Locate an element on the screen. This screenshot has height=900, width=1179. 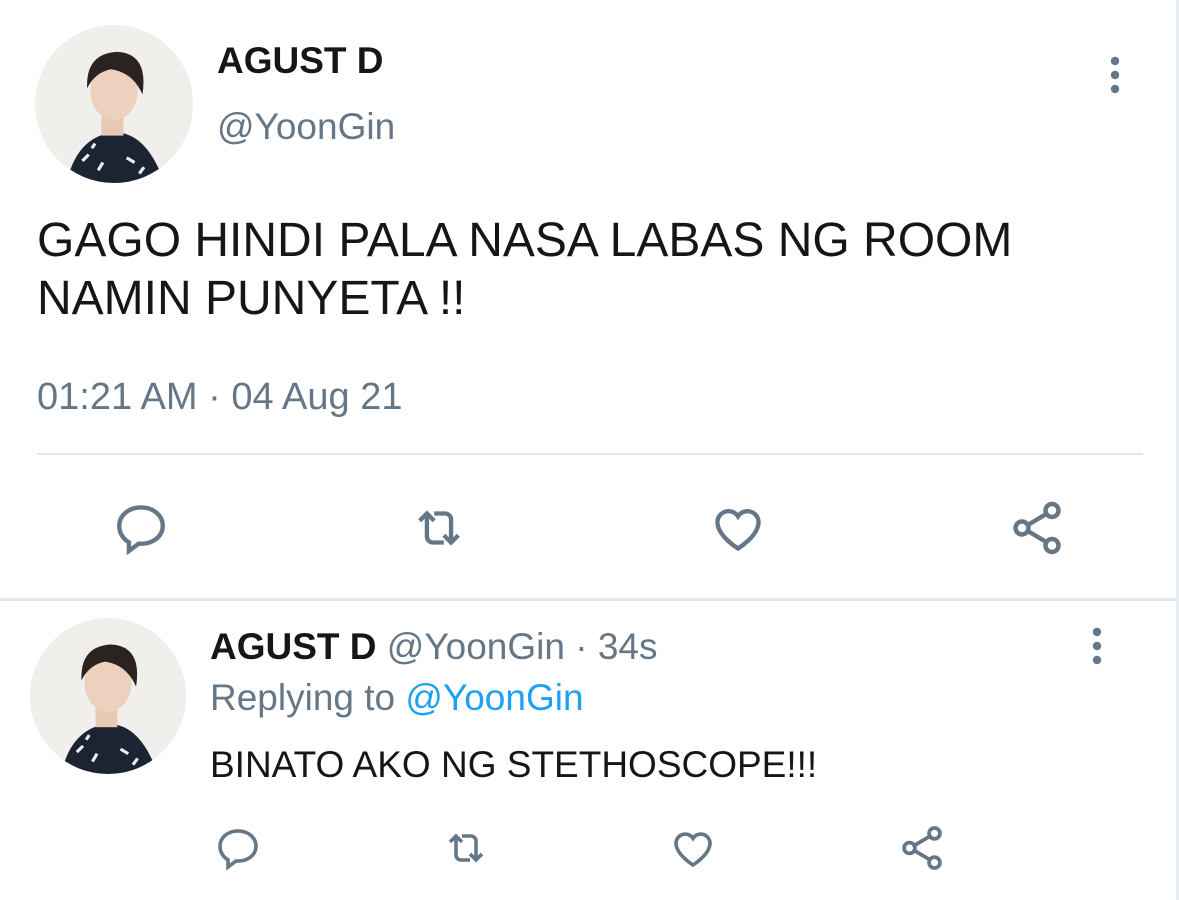
main-divider is located at coordinates (590, 454).